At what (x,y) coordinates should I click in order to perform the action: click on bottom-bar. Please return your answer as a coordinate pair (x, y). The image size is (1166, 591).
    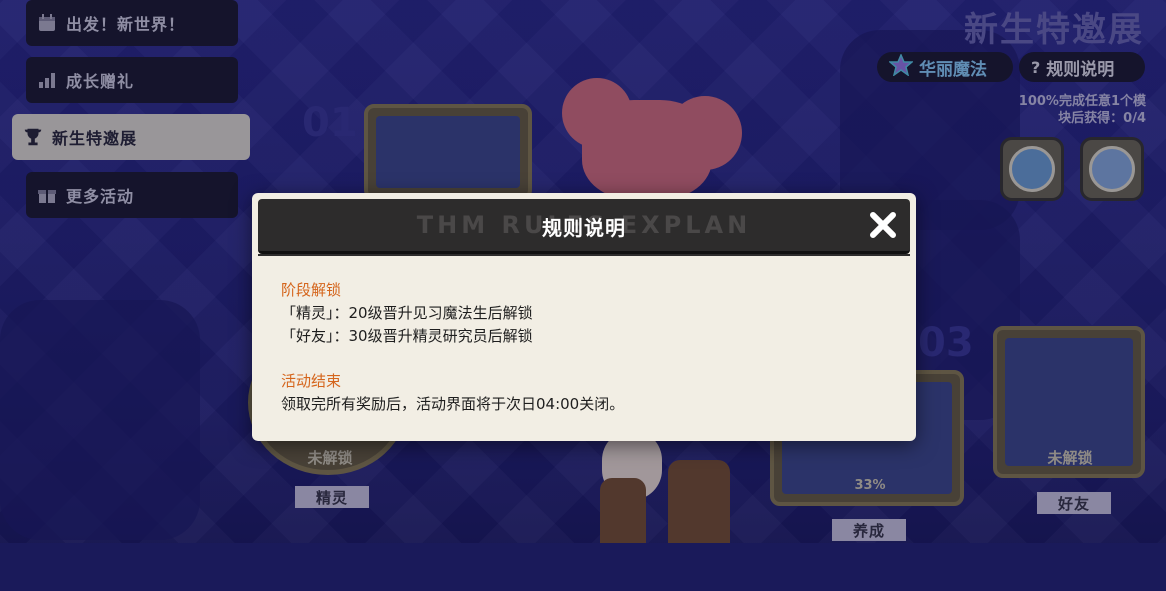
    Looking at the image, I should click on (583, 567).